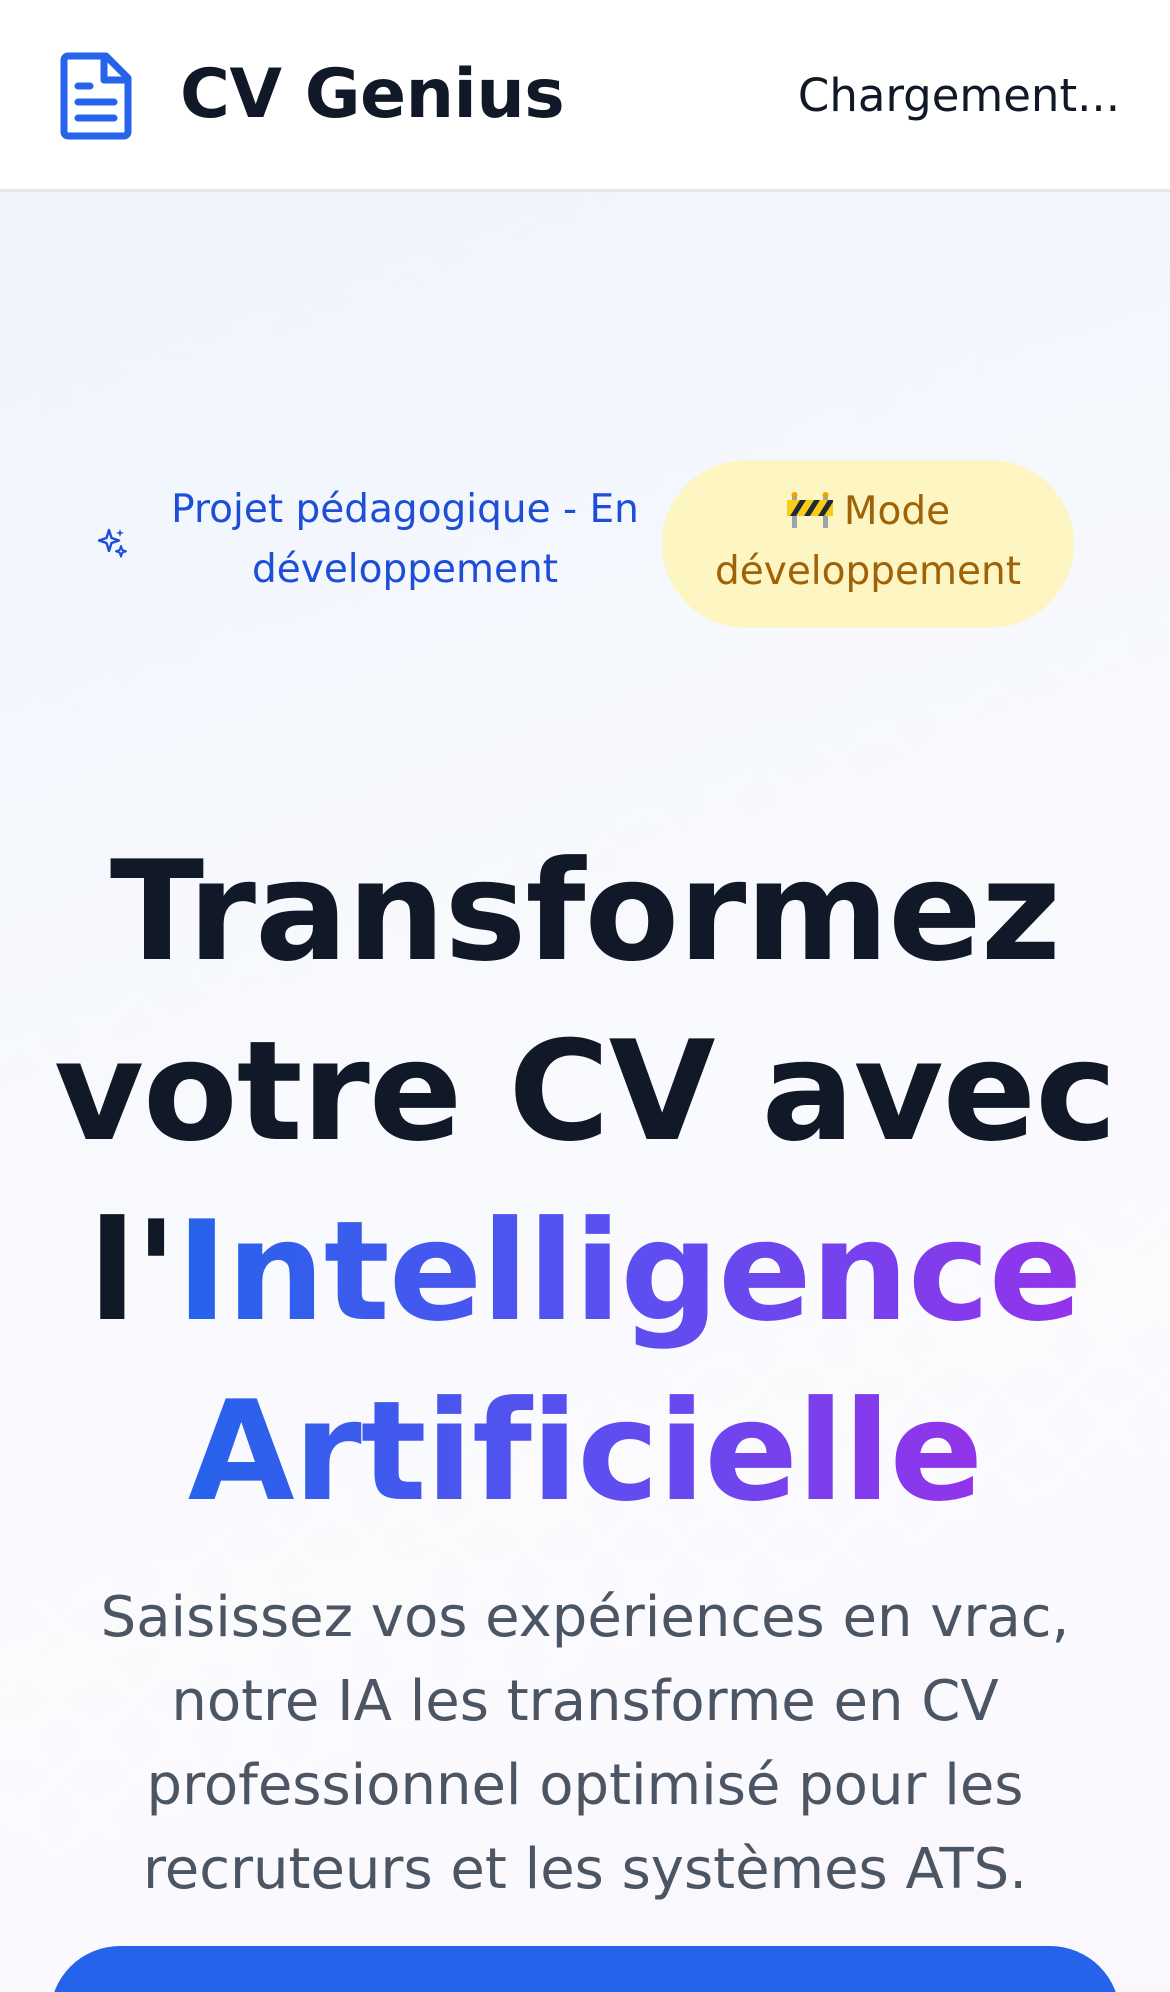  I want to click on hero-title-line-3: l'Intelligence, so click(585, 1272).